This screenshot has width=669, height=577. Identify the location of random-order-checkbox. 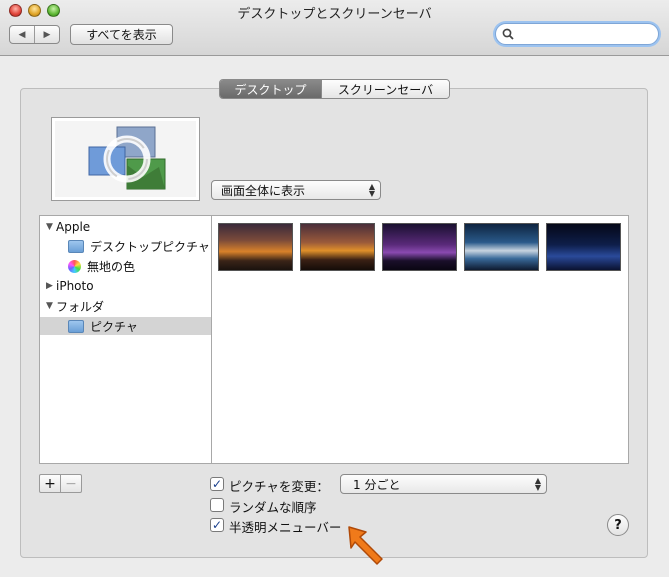
(217, 505).